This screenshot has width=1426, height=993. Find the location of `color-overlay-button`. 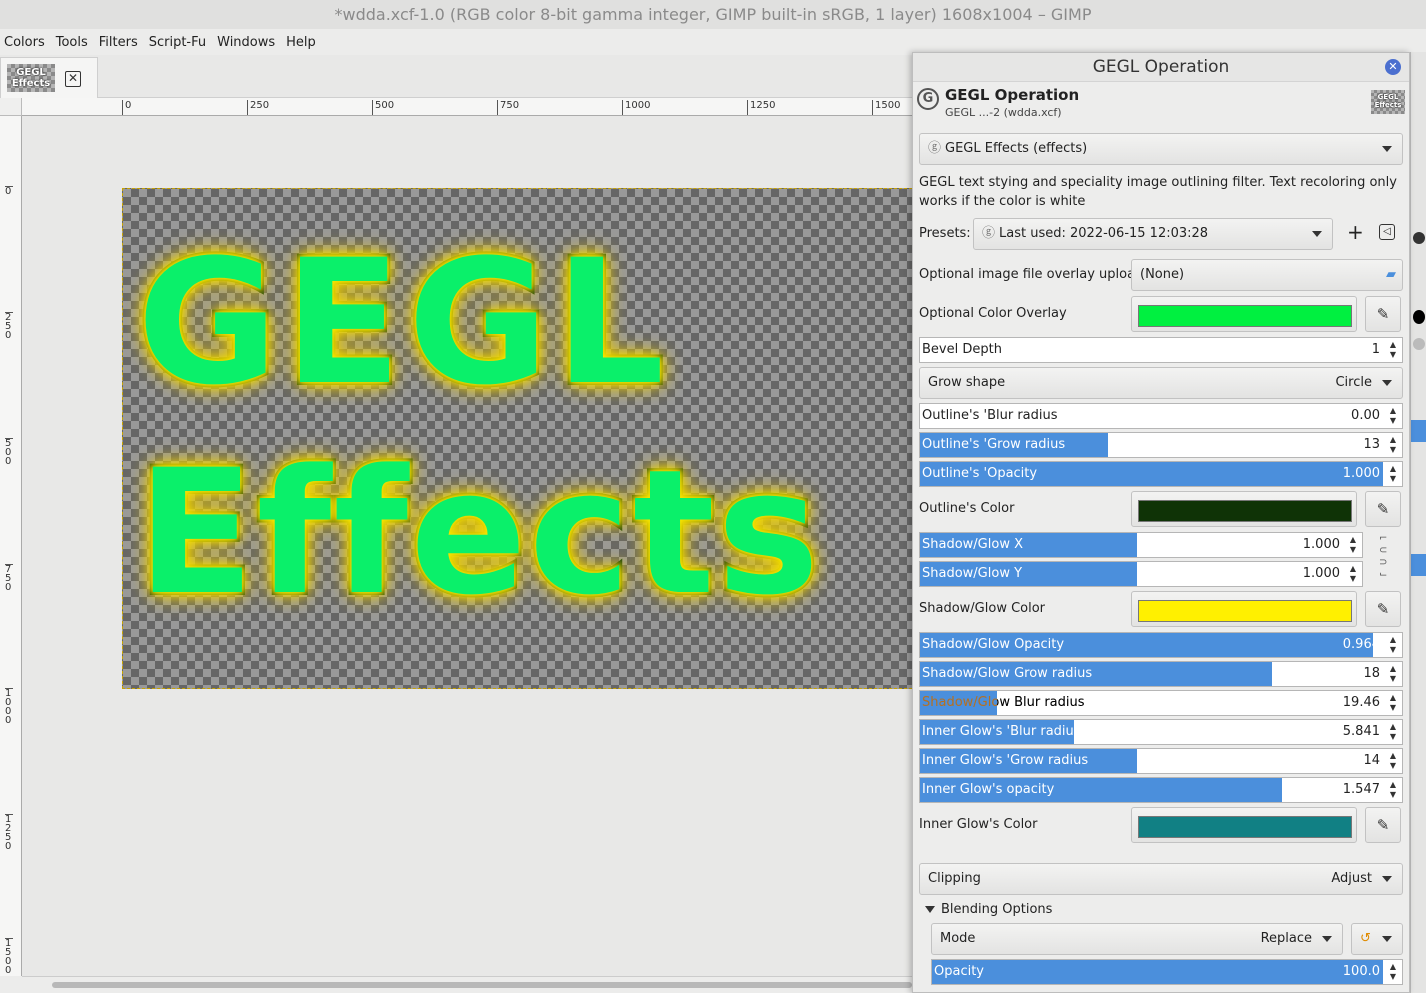

color-overlay-button is located at coordinates (1244, 314).